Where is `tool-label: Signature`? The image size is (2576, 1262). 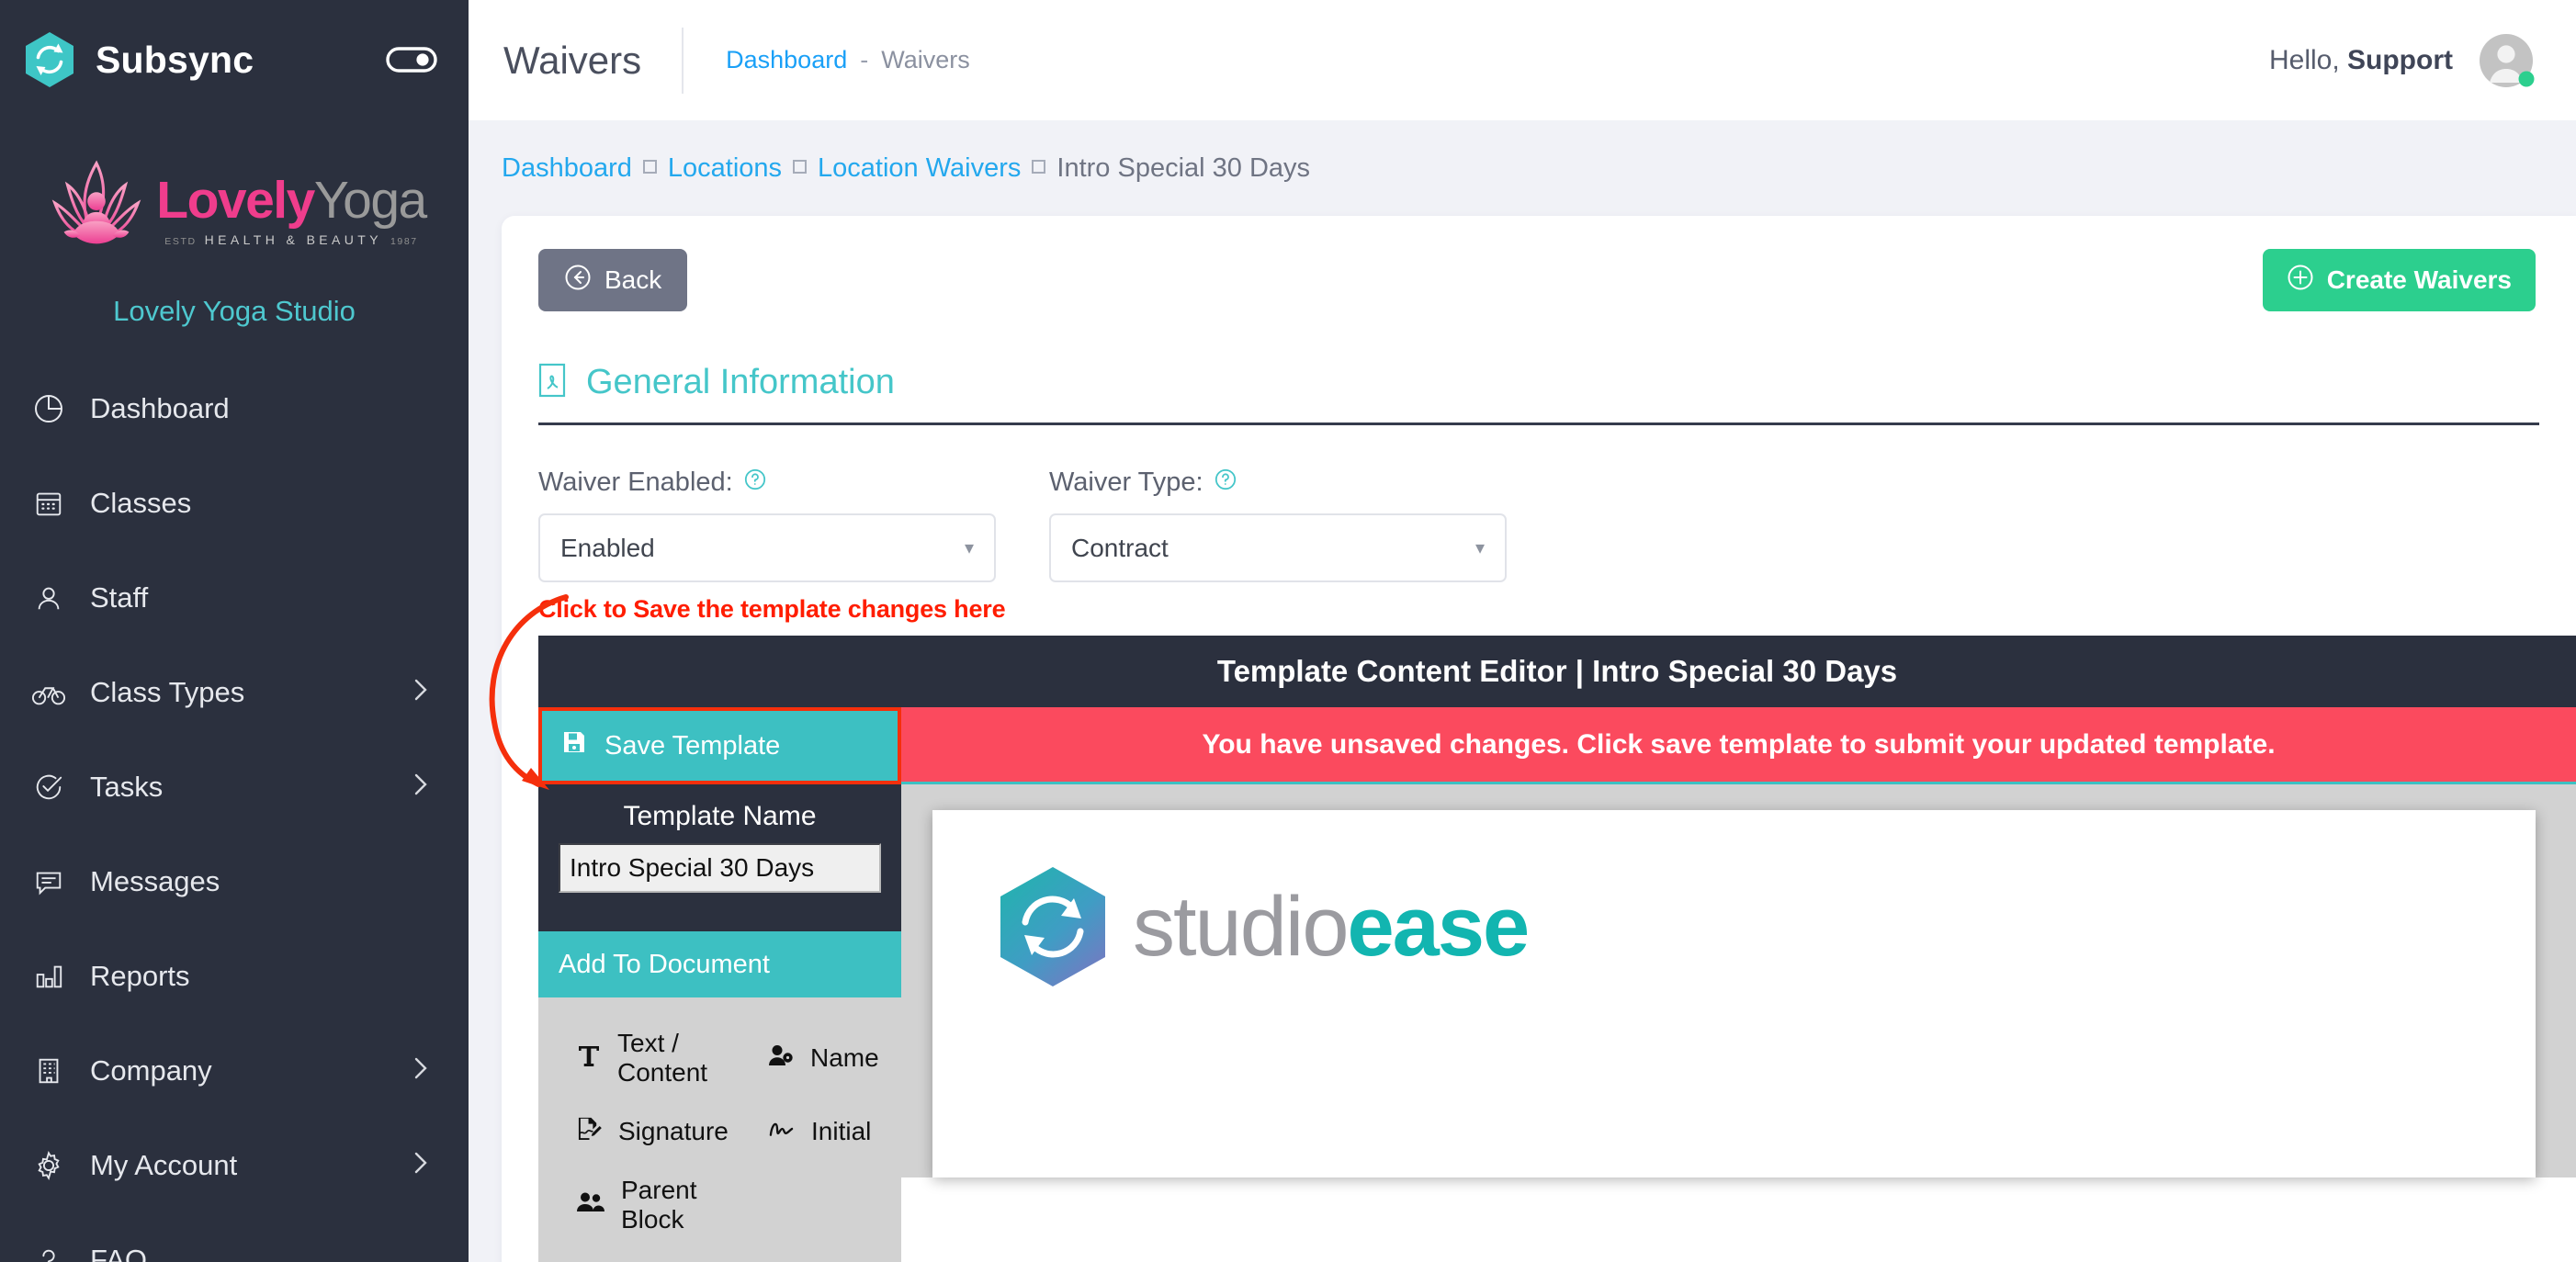
tool-label: Signature is located at coordinates (673, 1131).